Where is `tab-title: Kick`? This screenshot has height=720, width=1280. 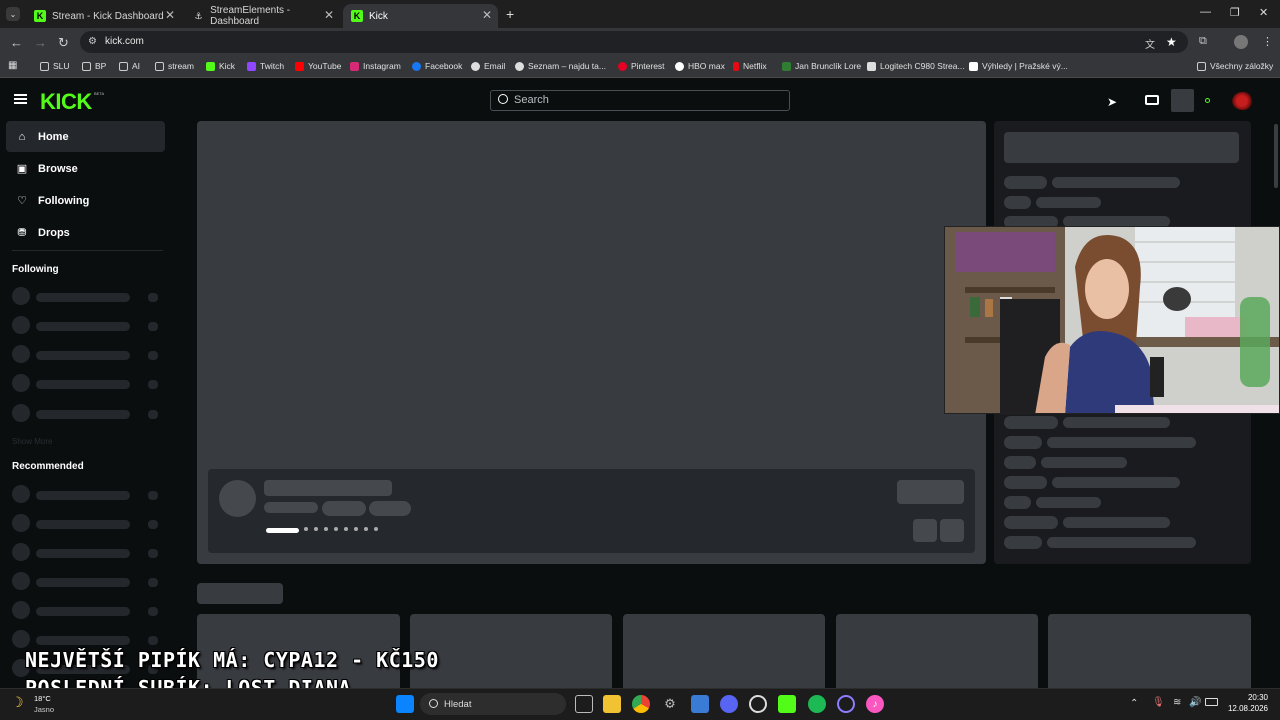 tab-title: Kick is located at coordinates (378, 16).